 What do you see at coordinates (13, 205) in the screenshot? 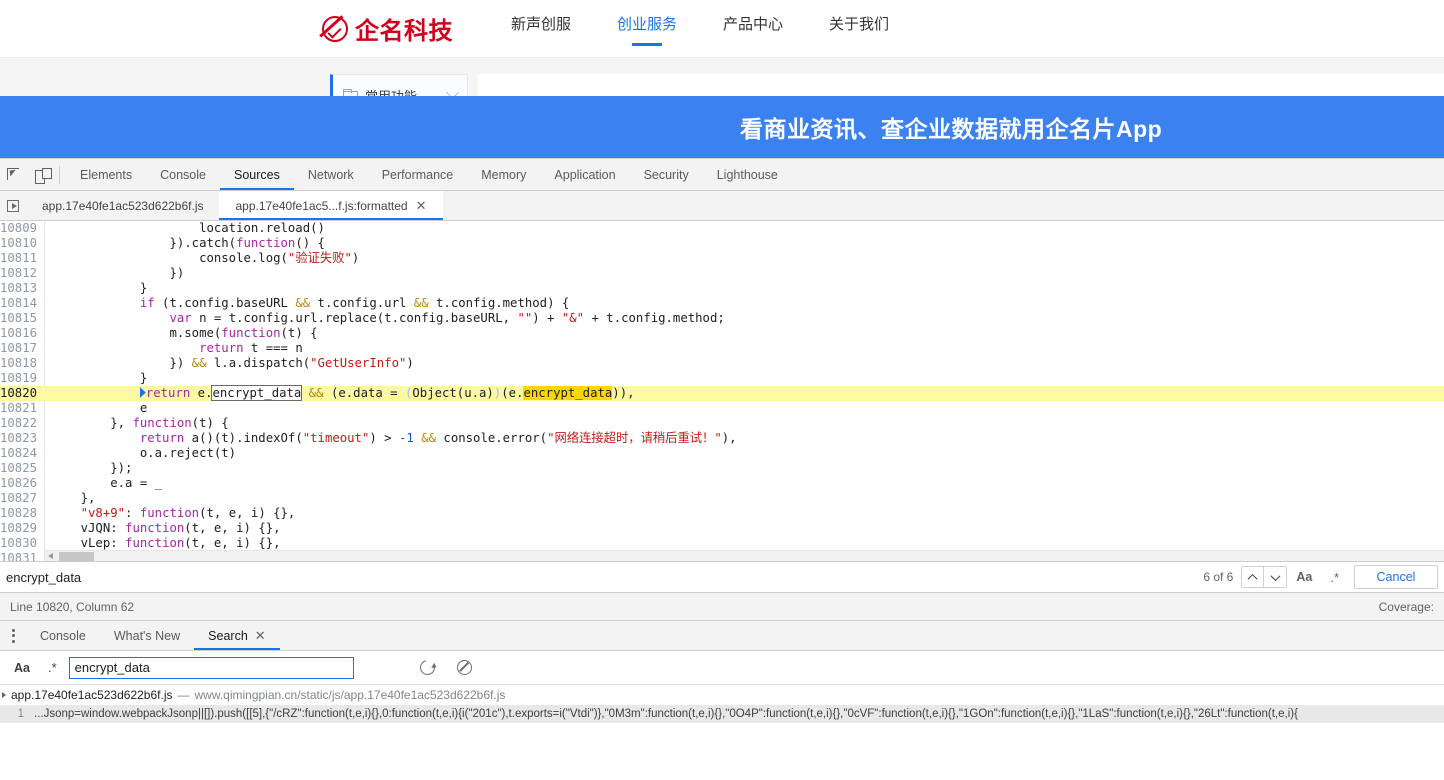
I see `navigator-toggle-button` at bounding box center [13, 205].